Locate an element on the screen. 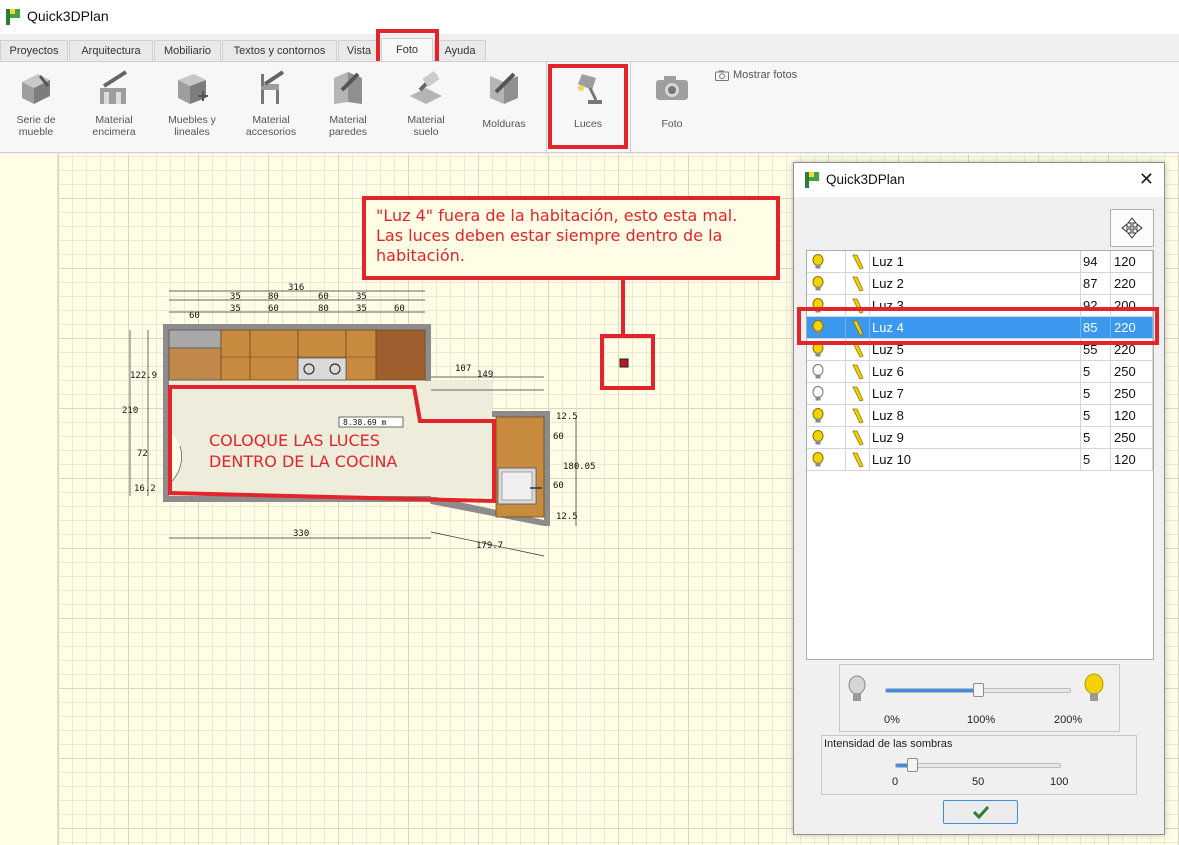  top-cabinets is located at coordinates (297, 355).